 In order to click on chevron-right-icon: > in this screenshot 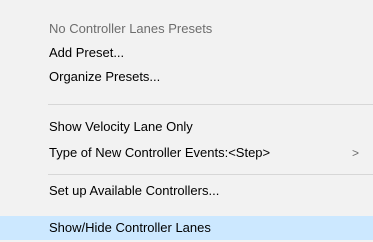, I will do `click(355, 153)`.